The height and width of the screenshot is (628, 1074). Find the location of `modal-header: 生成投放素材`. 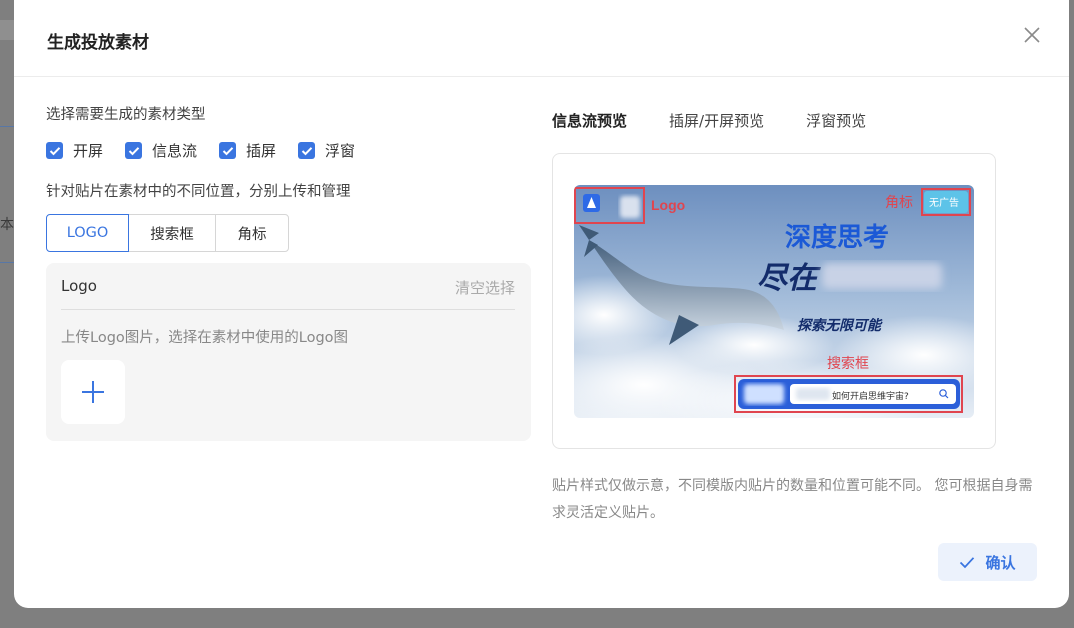

modal-header: 生成投放素材 is located at coordinates (541, 38).